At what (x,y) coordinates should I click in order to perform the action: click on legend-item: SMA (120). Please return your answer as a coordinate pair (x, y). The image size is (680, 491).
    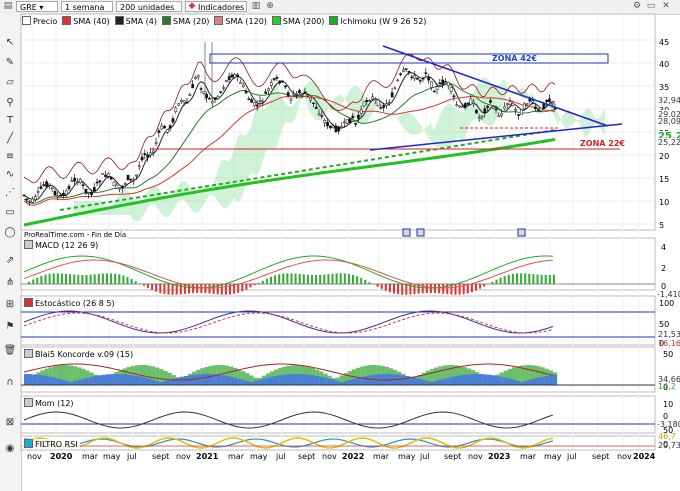
    Looking at the image, I should click on (240, 21).